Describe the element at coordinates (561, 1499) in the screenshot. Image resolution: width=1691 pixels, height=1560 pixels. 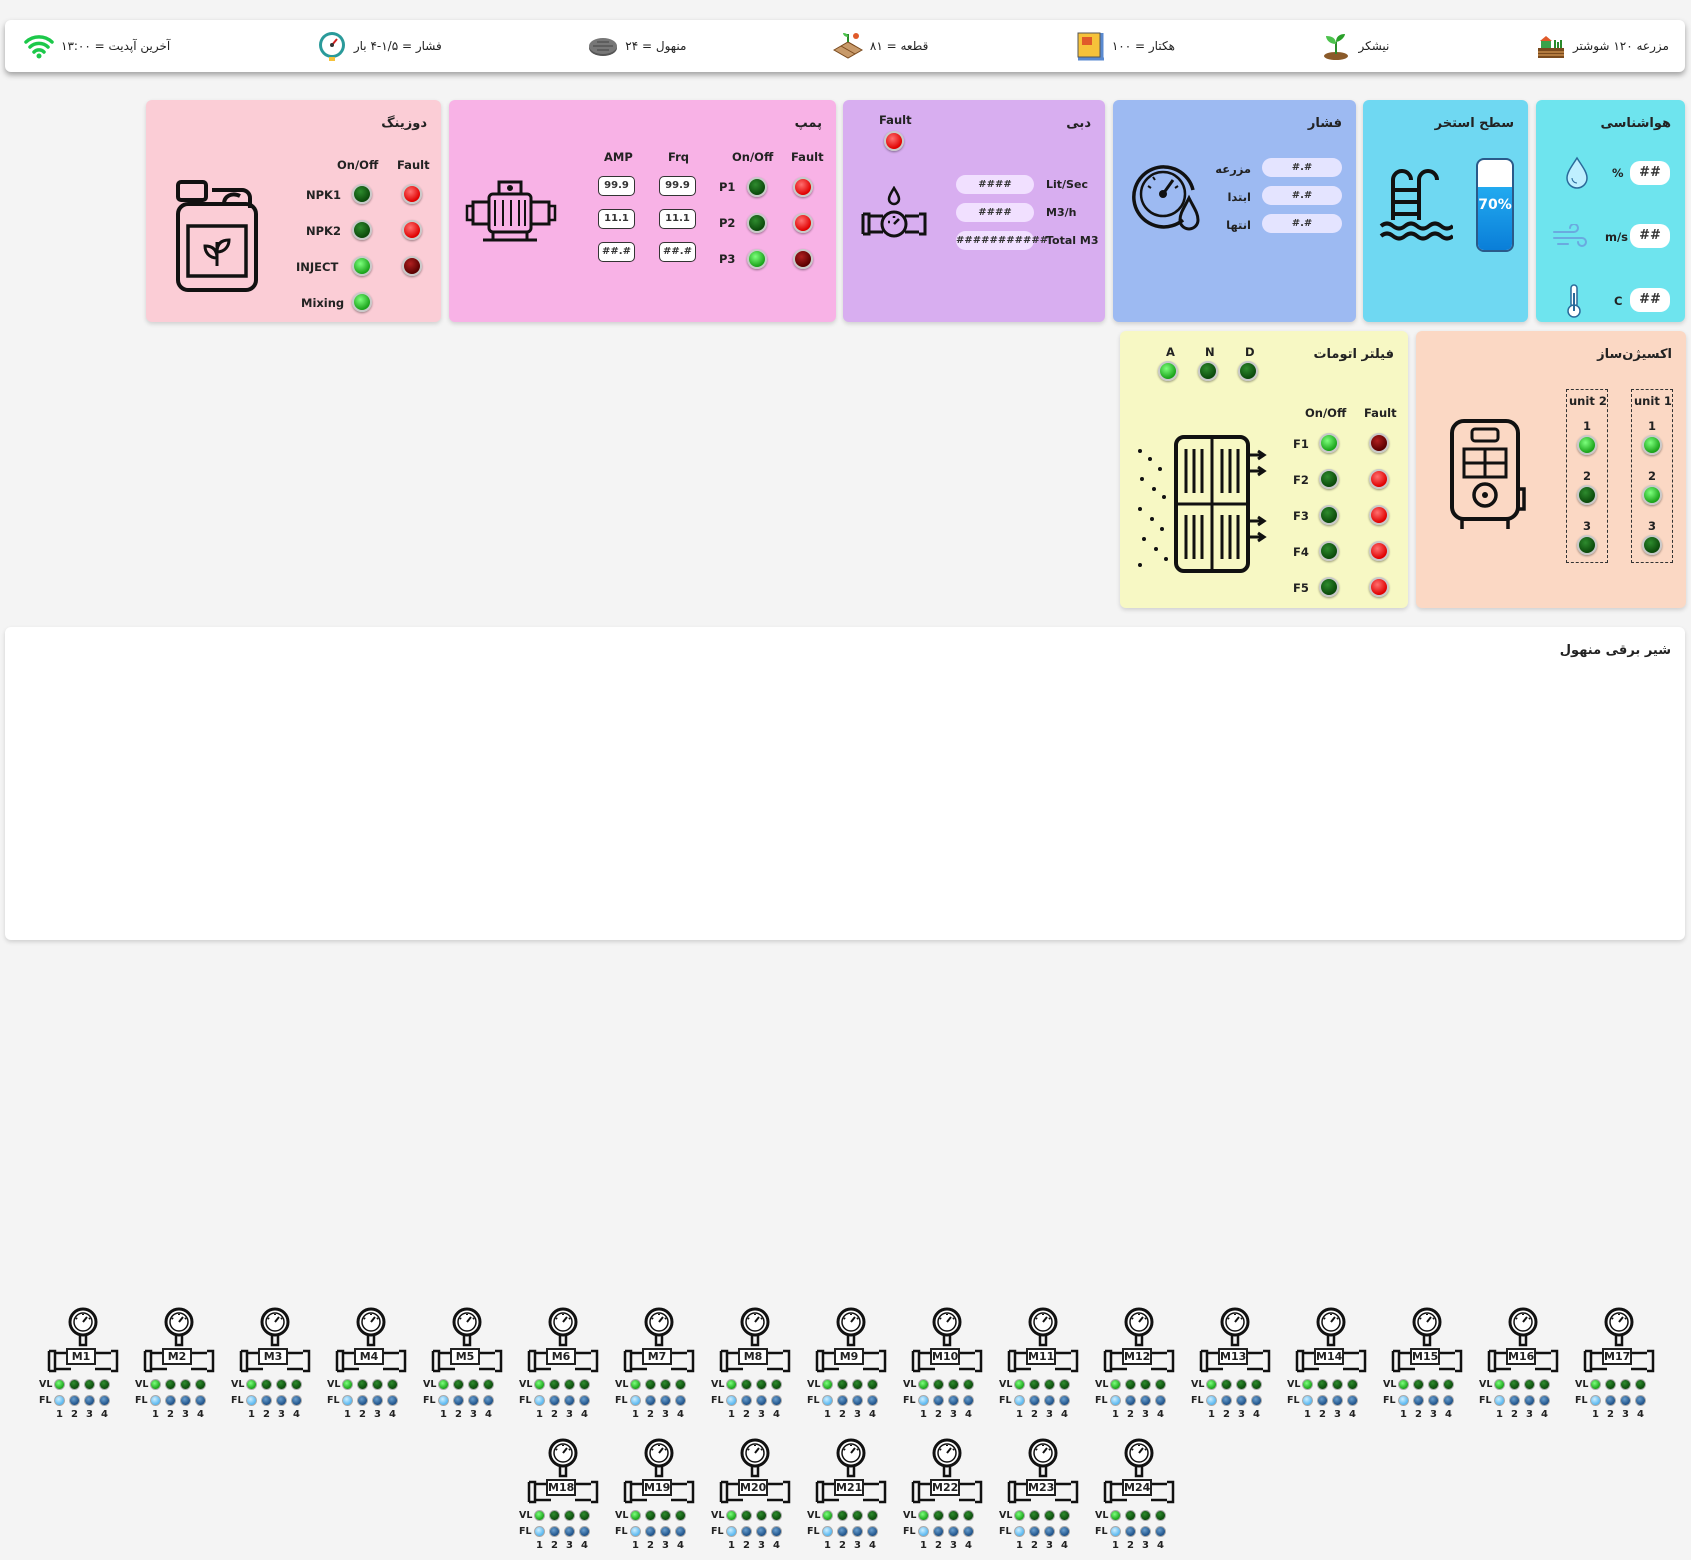
I see `valve-m18: M18 VL FL 1 2 3 4` at that location.